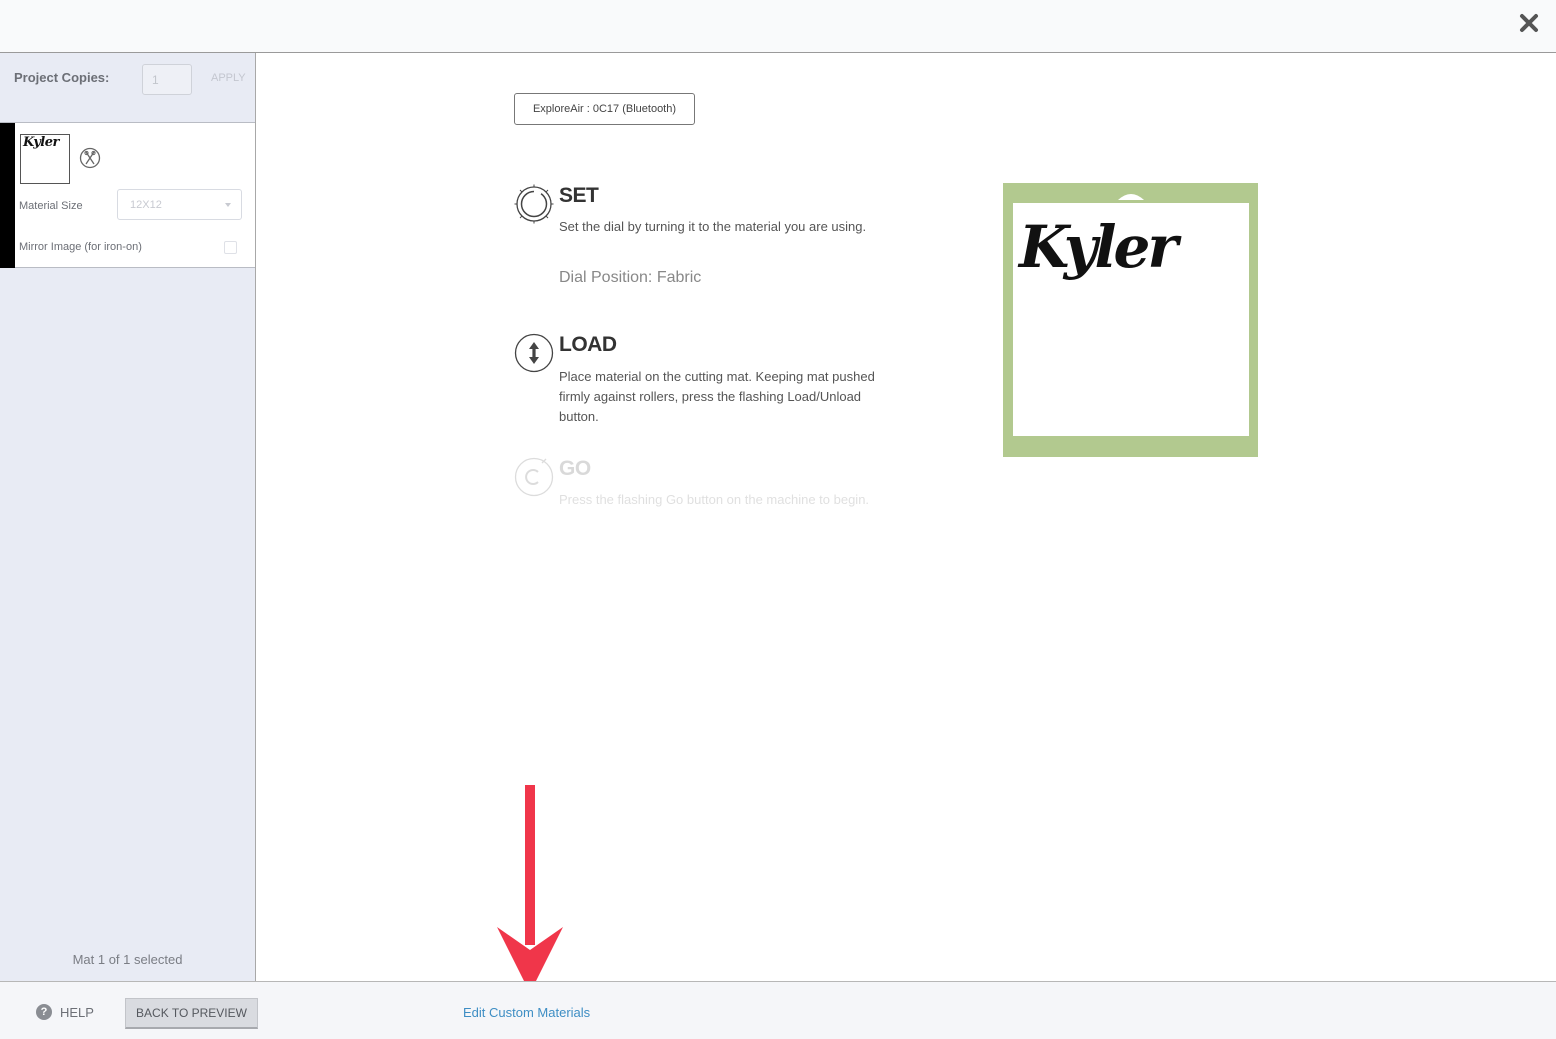 This screenshot has height=1039, width=1556. What do you see at coordinates (534, 477) in the screenshot?
I see `go-icon` at bounding box center [534, 477].